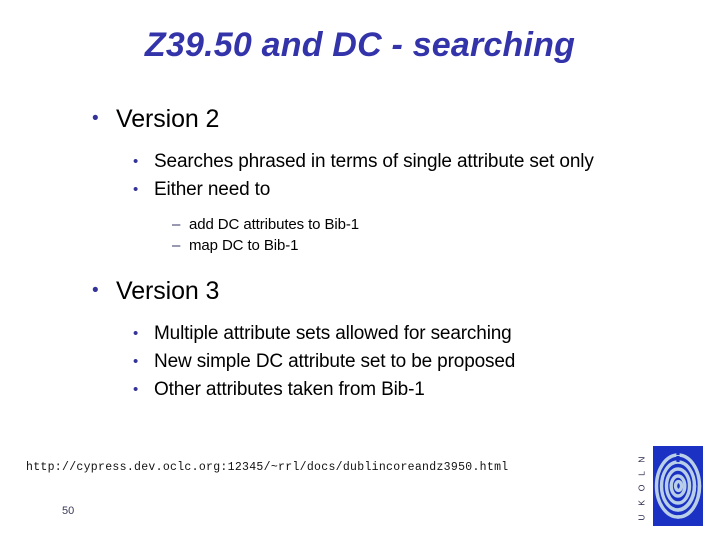 The height and width of the screenshot is (540, 720). What do you see at coordinates (395, 190) in the screenshot?
I see `bullet-item-level2: • Either need to` at bounding box center [395, 190].